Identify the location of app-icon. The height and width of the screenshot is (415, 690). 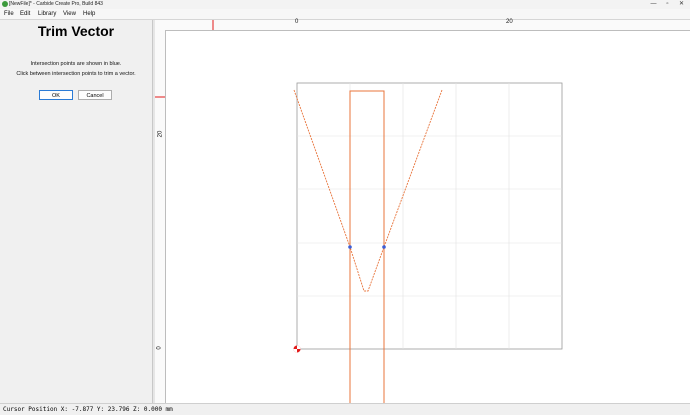
(5, 4).